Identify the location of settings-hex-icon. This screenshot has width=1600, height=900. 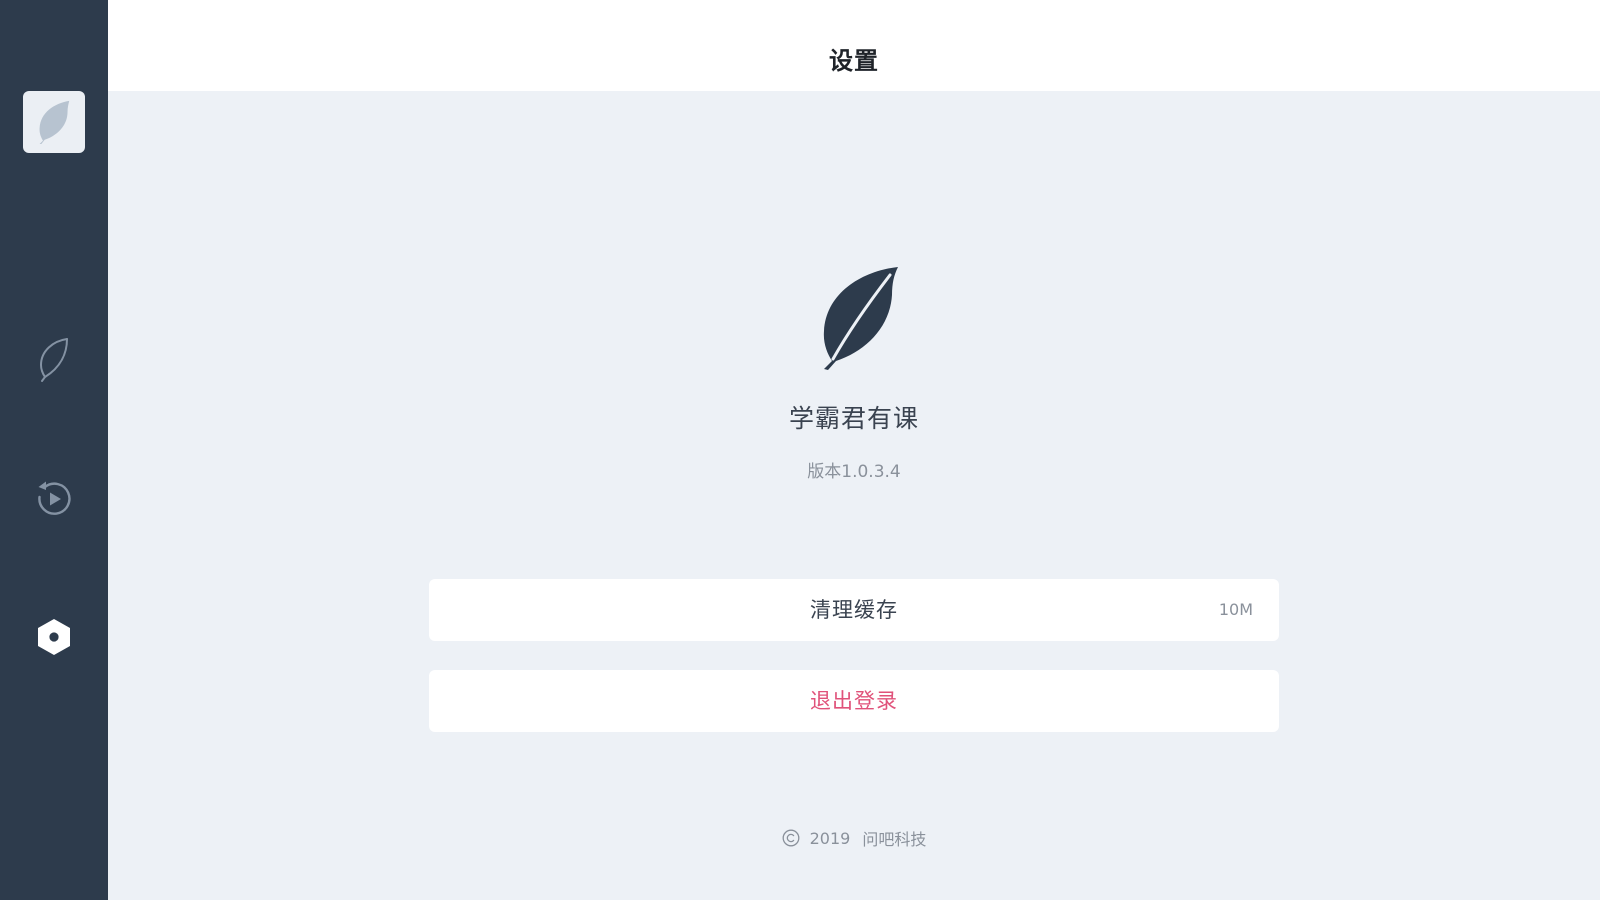
(54, 637).